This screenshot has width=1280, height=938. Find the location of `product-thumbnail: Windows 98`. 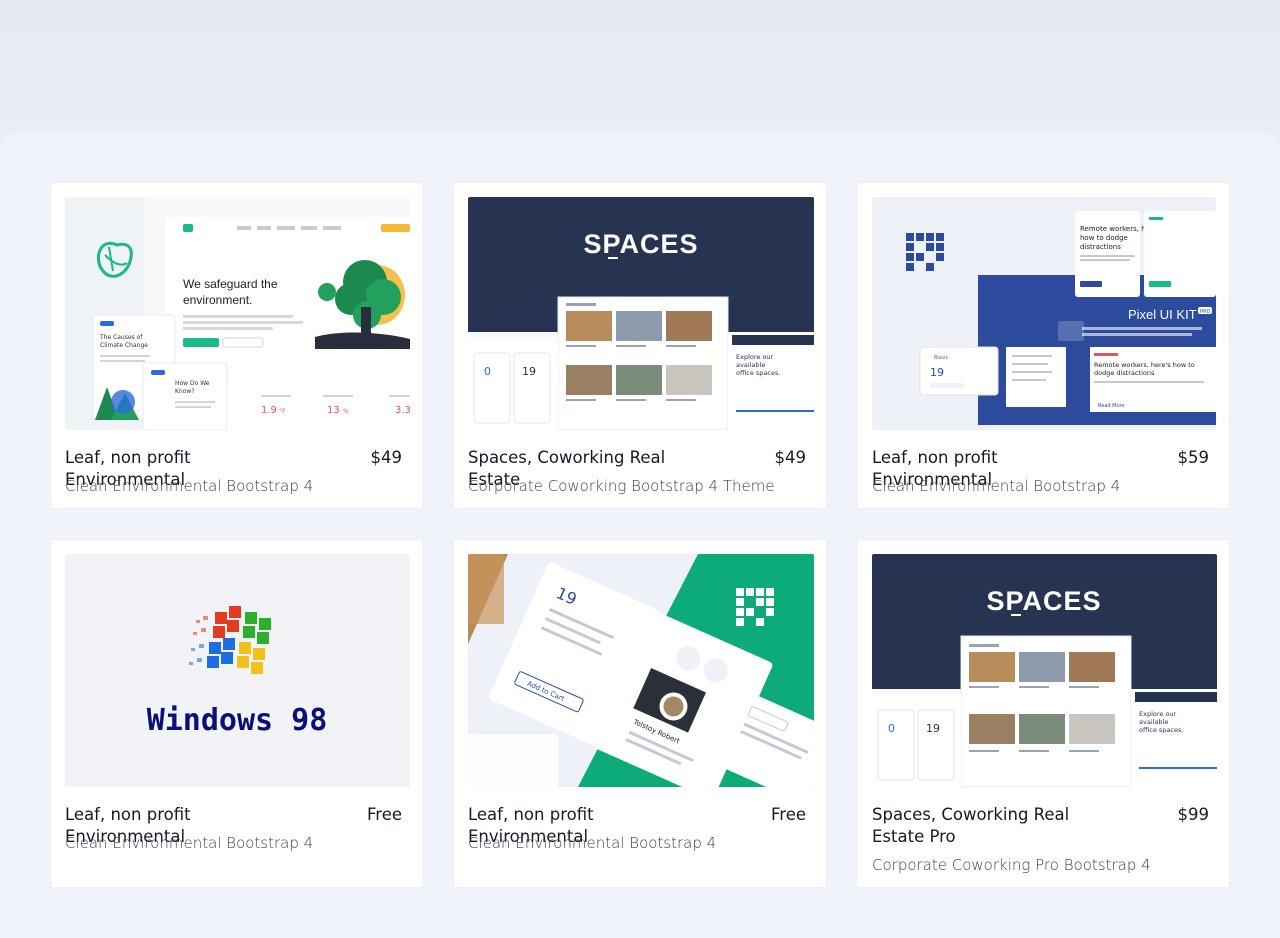

product-thumbnail: Windows 98 is located at coordinates (237, 670).